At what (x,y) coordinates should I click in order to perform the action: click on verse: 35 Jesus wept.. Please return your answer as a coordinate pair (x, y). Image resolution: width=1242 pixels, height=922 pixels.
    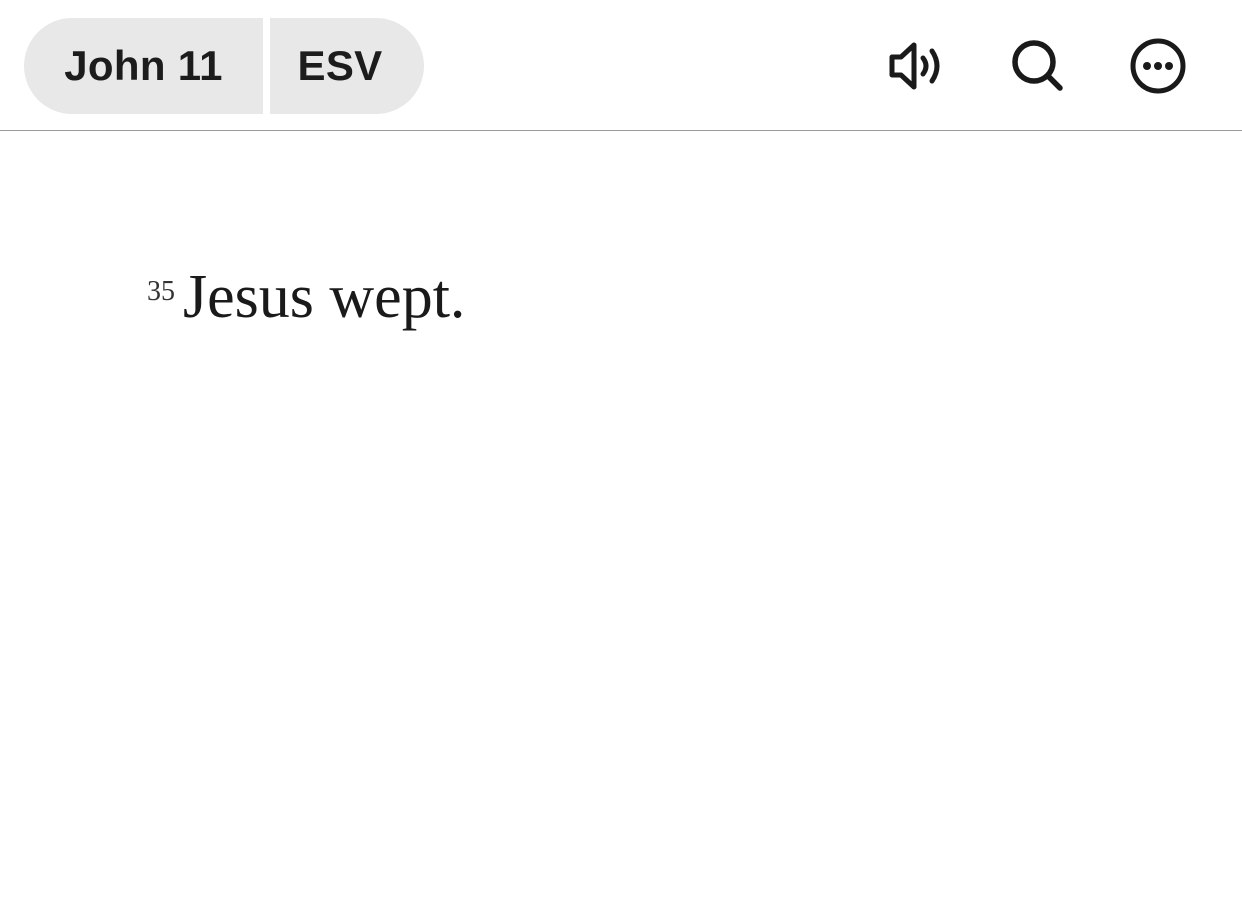
    Looking at the image, I should click on (306, 297).